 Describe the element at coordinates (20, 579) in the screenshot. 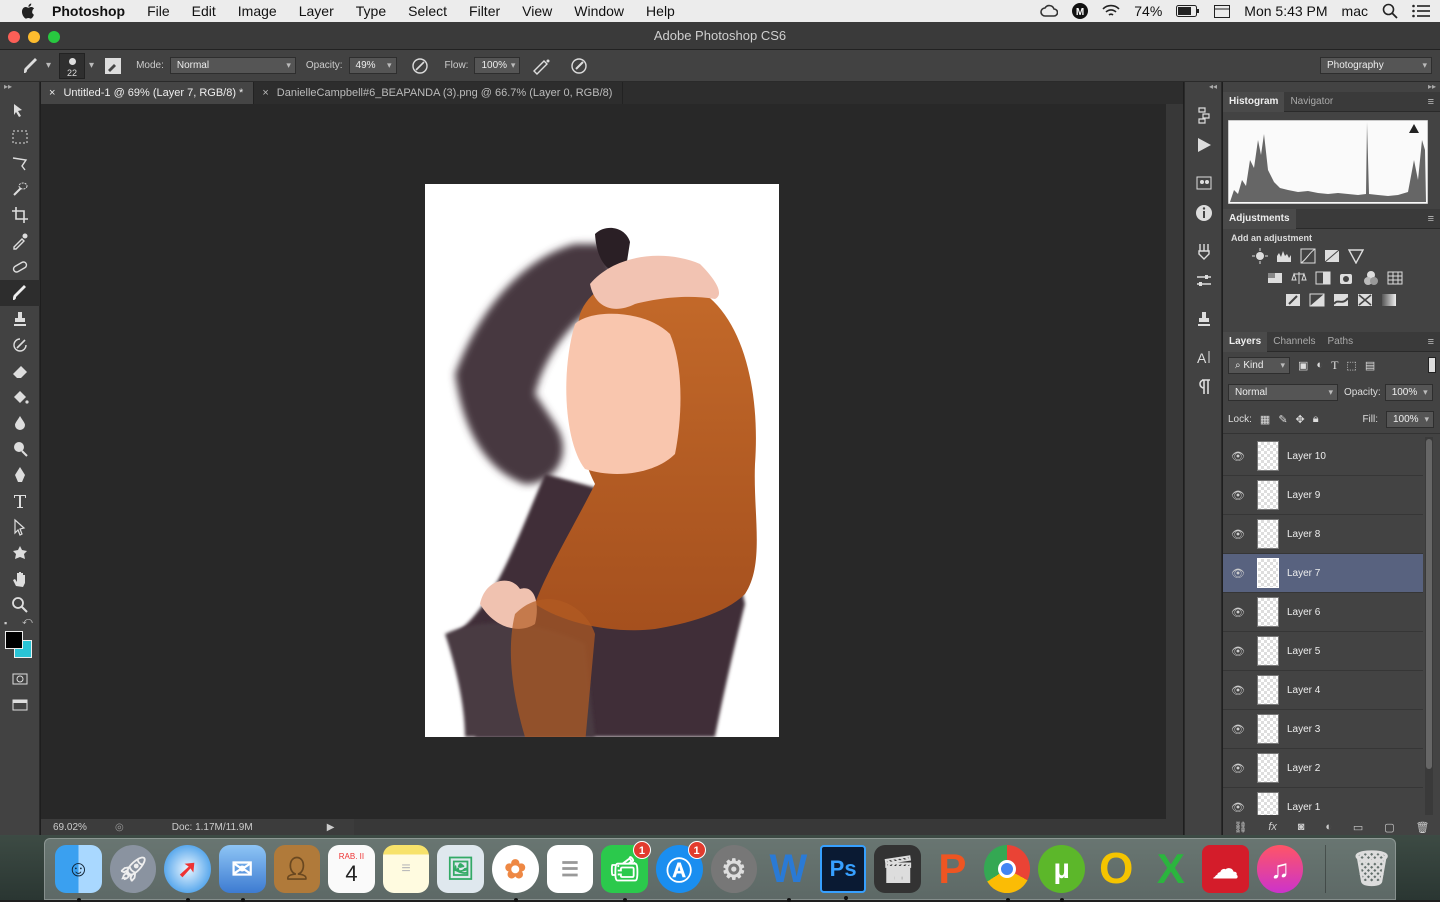

I see `hand-tool` at that location.